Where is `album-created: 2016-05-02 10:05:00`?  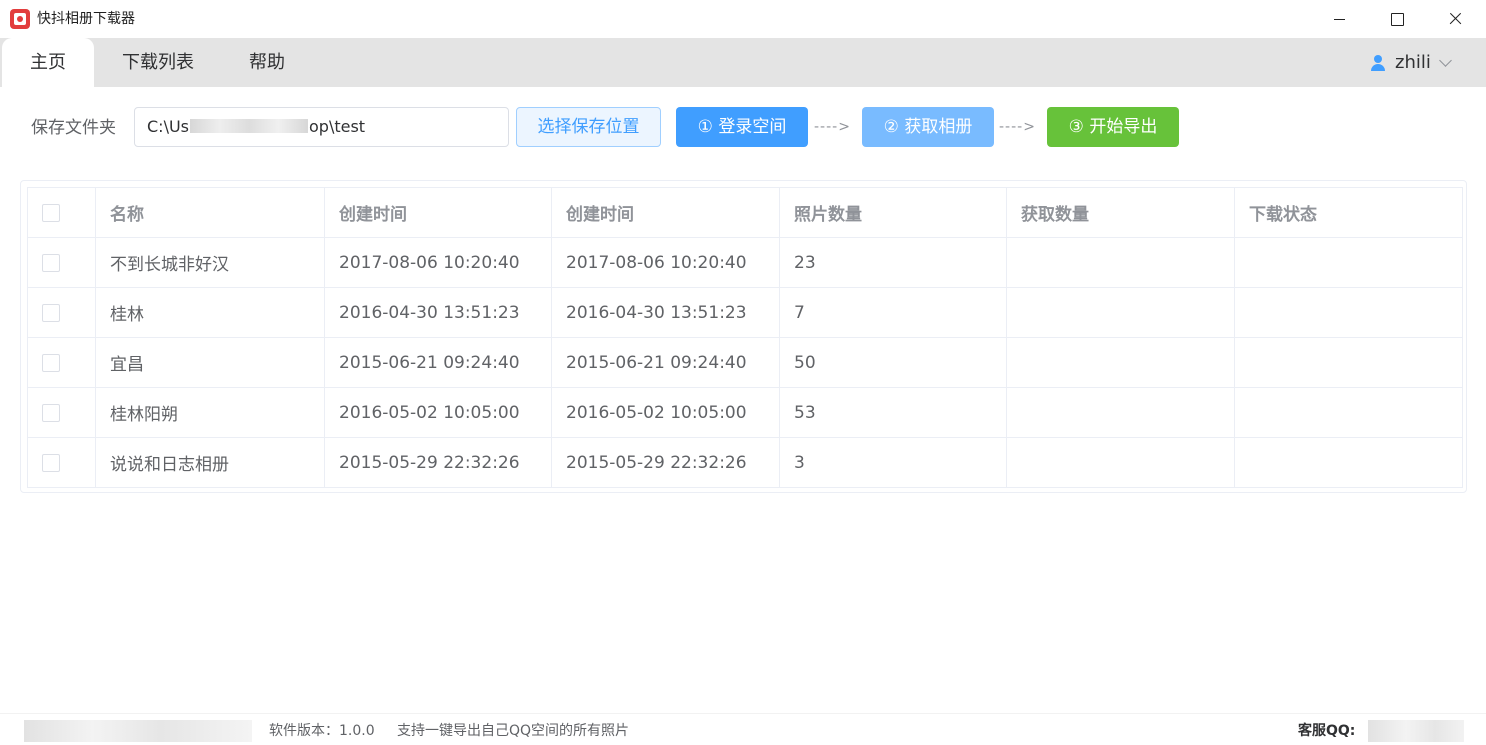
album-created: 2016-05-02 10:05:00 is located at coordinates (438, 412).